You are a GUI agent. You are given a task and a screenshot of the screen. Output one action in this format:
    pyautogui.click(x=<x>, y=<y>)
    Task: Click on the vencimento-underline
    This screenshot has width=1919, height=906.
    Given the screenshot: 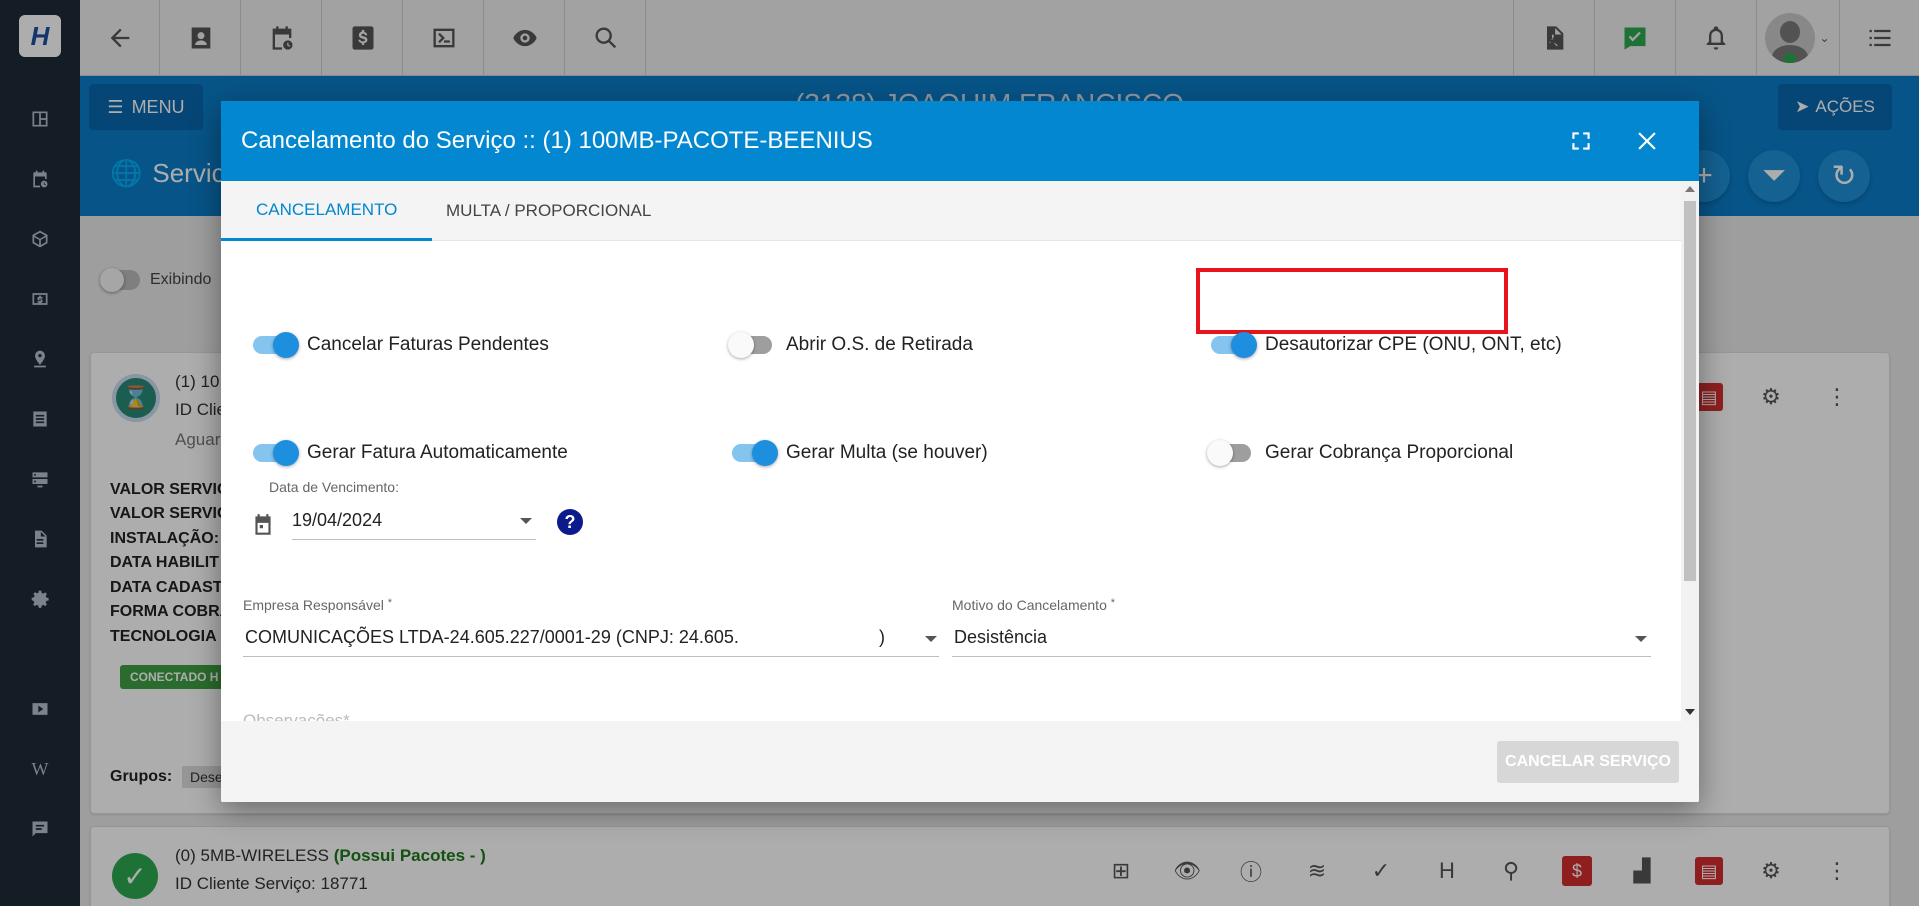 What is the action you would take?
    pyautogui.click(x=414, y=539)
    